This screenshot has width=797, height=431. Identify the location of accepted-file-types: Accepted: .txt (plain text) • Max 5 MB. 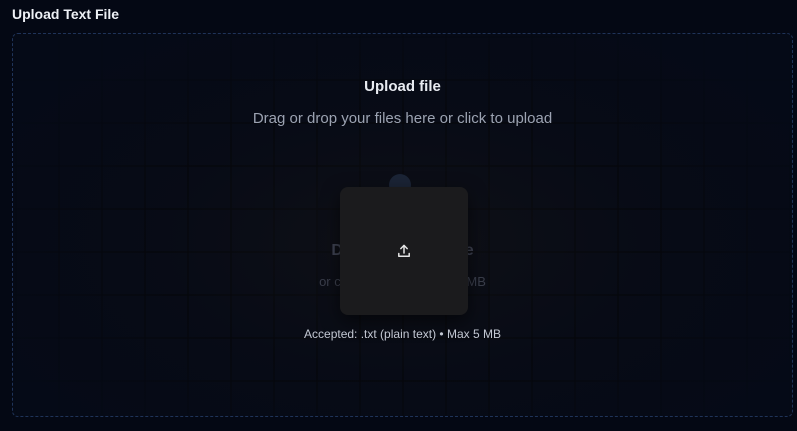
(402, 334).